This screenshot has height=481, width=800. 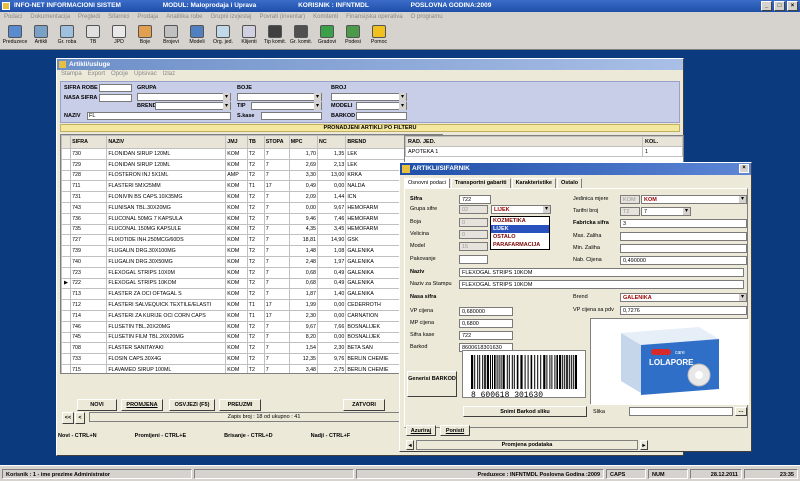 What do you see at coordinates (331, 142) in the screenshot?
I see `grid-header-nc: NC` at bounding box center [331, 142].